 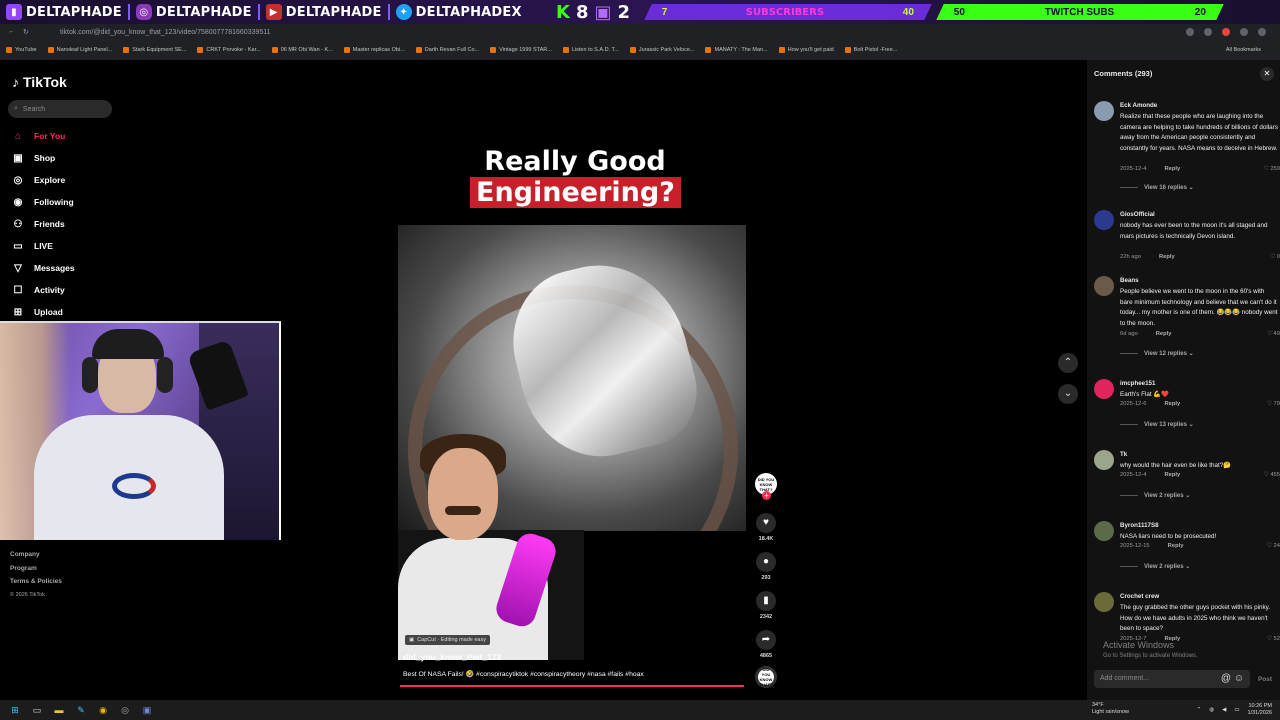 What do you see at coordinates (81, 710) in the screenshot?
I see `pen-app-icon: ✎` at bounding box center [81, 710].